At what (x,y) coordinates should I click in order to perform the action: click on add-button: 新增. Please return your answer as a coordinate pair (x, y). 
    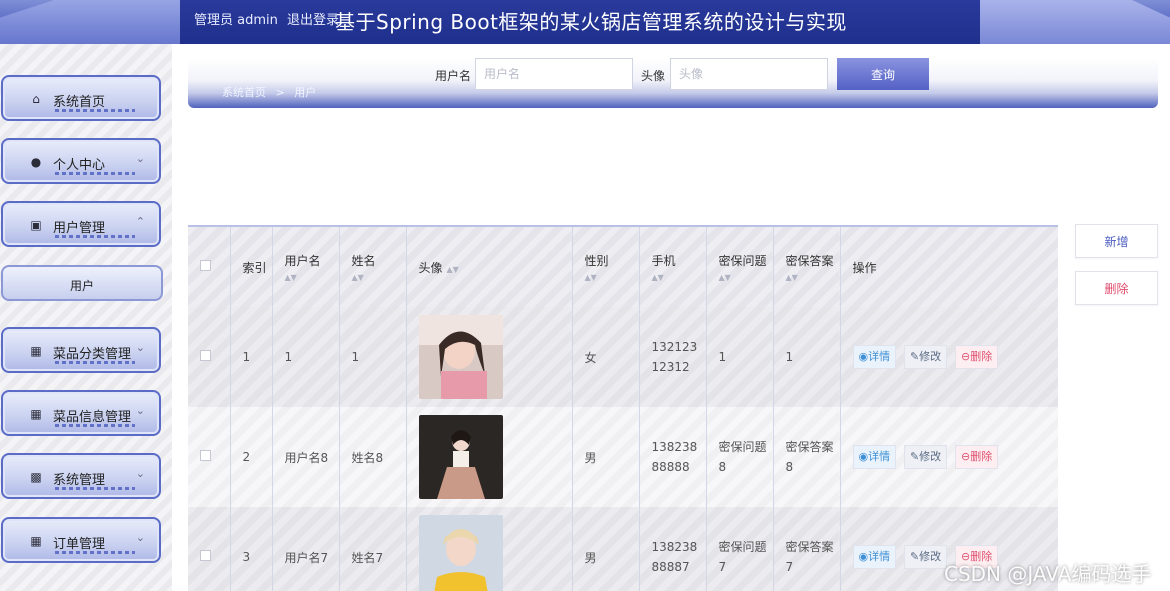
    Looking at the image, I should click on (1116, 241).